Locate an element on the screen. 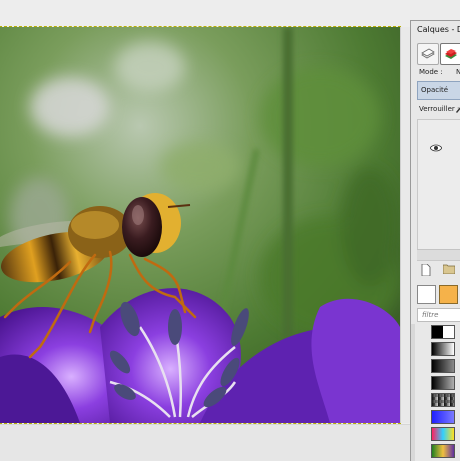  brush-lock-icon is located at coordinates (457, 110).